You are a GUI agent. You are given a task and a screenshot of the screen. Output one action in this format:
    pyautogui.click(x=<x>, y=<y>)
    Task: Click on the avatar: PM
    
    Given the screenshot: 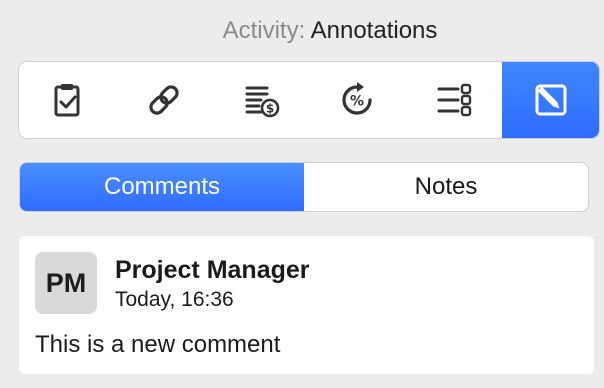 What is the action you would take?
    pyautogui.click(x=66, y=283)
    